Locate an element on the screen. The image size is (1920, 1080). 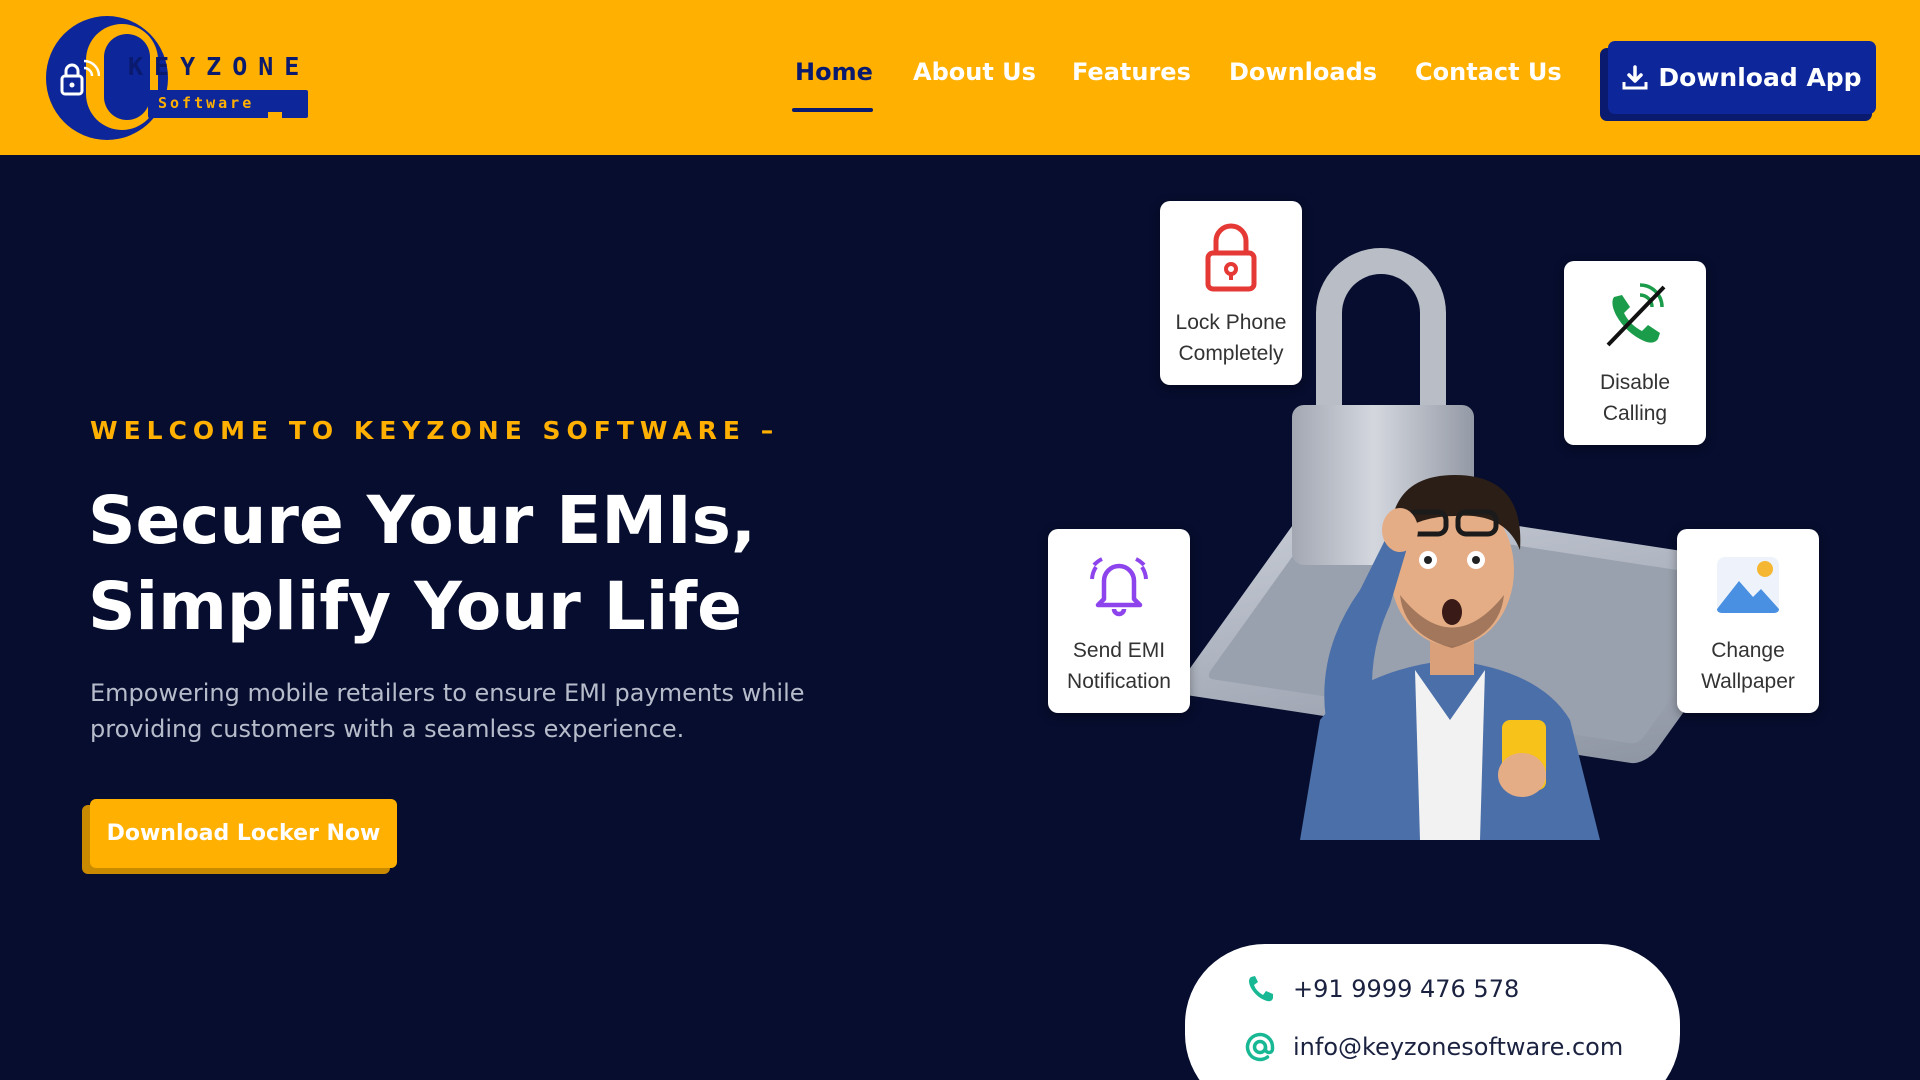
padlock-icon is located at coordinates (1231, 257).